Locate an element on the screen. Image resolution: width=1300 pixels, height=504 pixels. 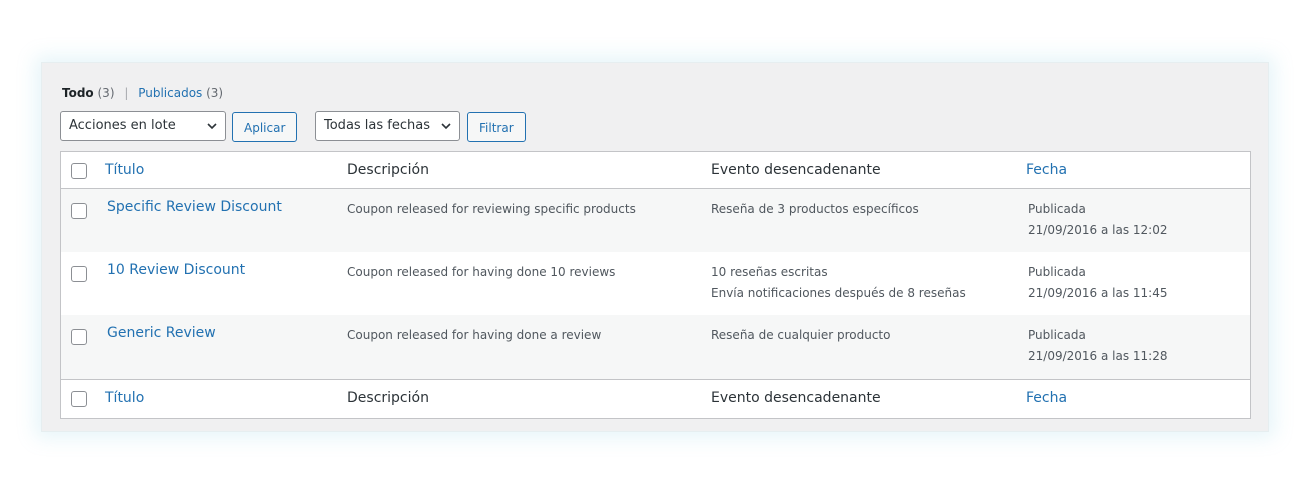
view-published-count: (3) is located at coordinates (215, 93).